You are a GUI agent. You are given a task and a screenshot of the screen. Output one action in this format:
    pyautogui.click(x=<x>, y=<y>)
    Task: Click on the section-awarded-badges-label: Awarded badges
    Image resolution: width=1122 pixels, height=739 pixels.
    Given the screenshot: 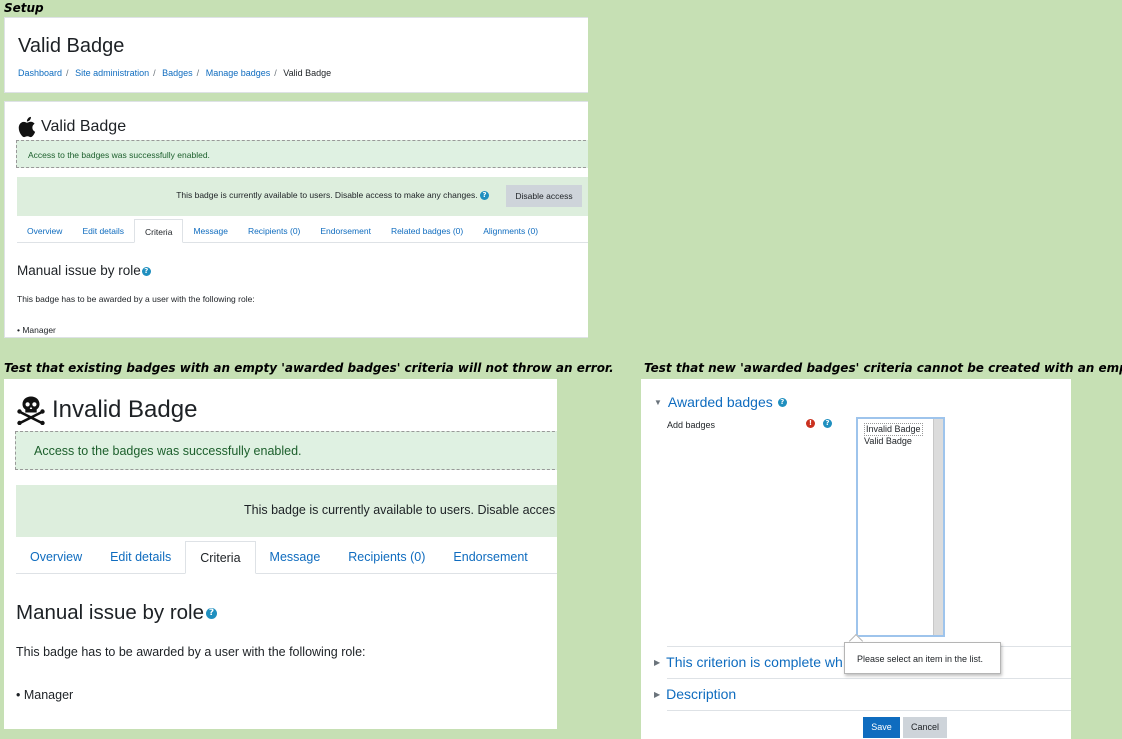 What is the action you would take?
    pyautogui.click(x=720, y=402)
    